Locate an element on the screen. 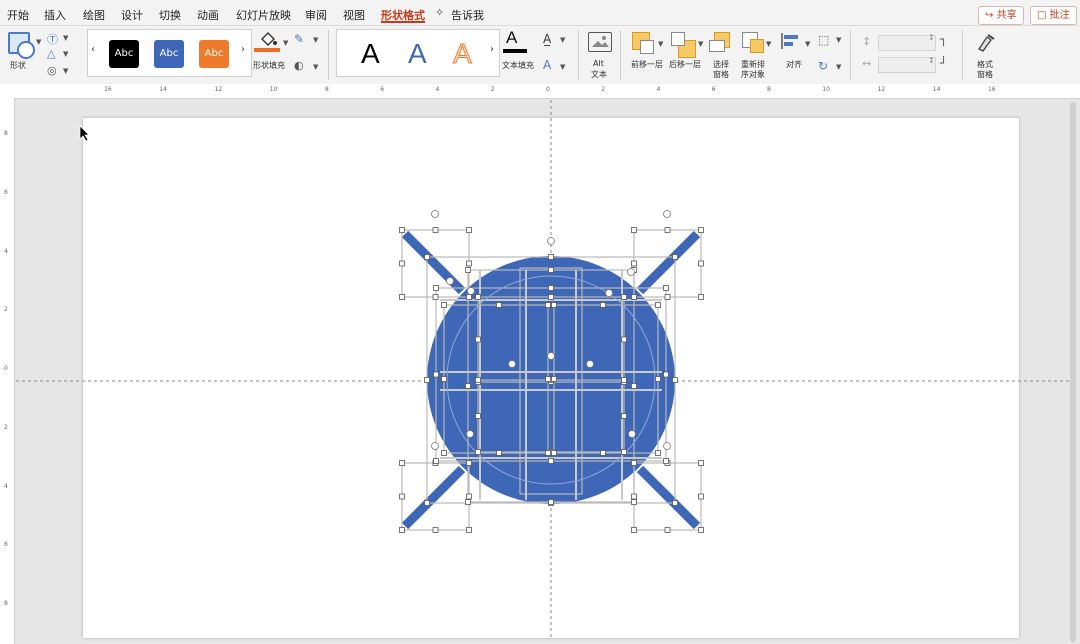 Image resolution: width=1080 pixels, height=644 pixels. diagonal-bar-bottom-right is located at coordinates (668, 497).